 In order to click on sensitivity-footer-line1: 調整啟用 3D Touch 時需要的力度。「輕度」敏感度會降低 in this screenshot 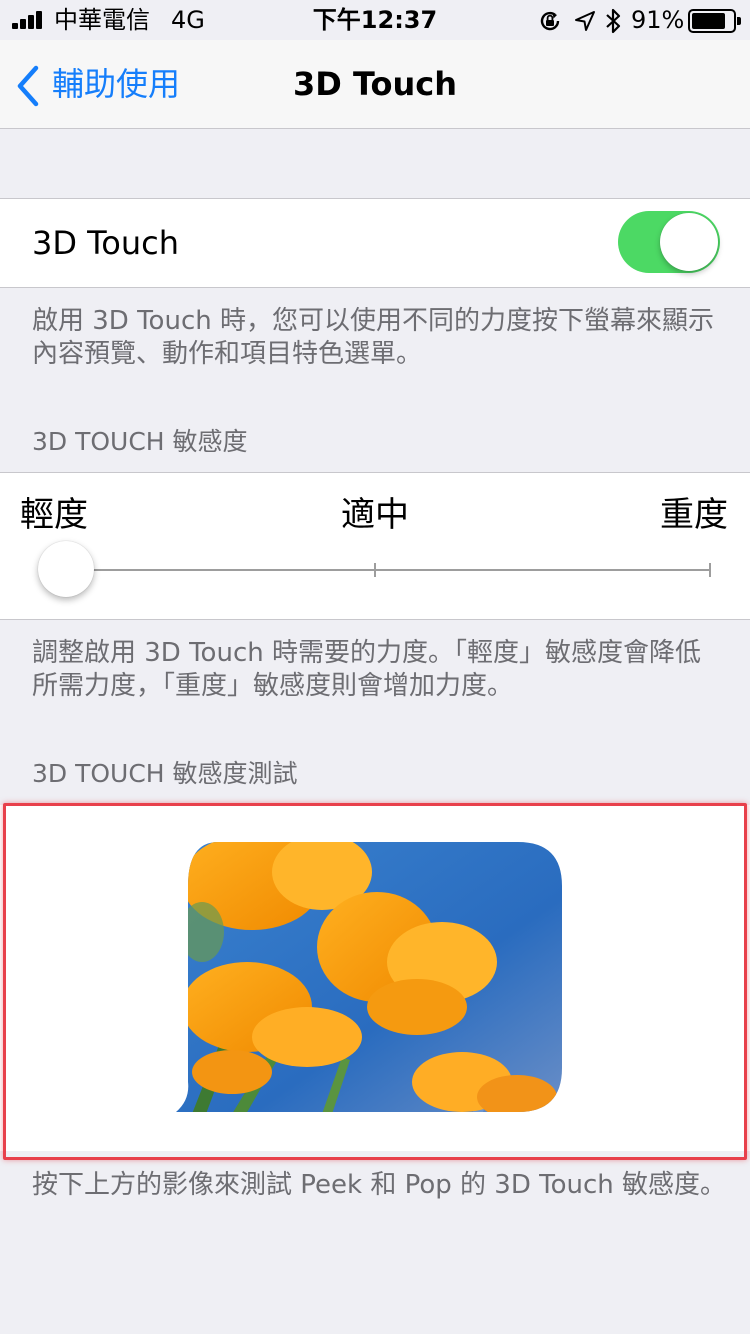, I will do `click(366, 653)`.